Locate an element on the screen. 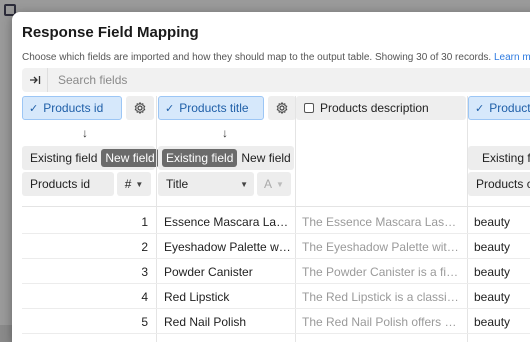 Image resolution: width=530 pixels, height=342 pixels. cell-title: Powder Canister is located at coordinates (208, 272).